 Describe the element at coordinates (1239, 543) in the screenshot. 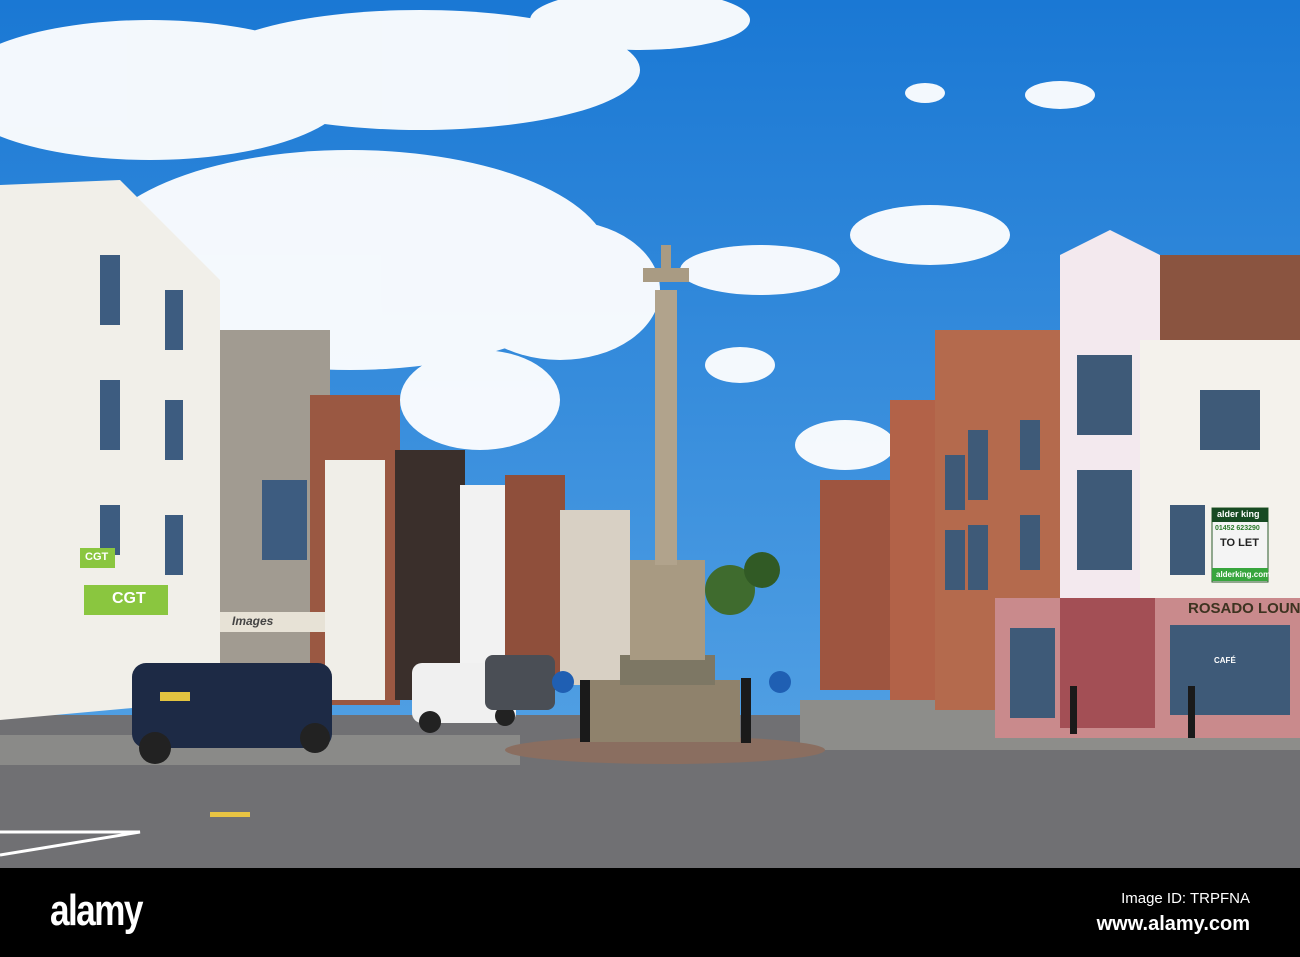

I see `to-let-sign: TO LET` at that location.